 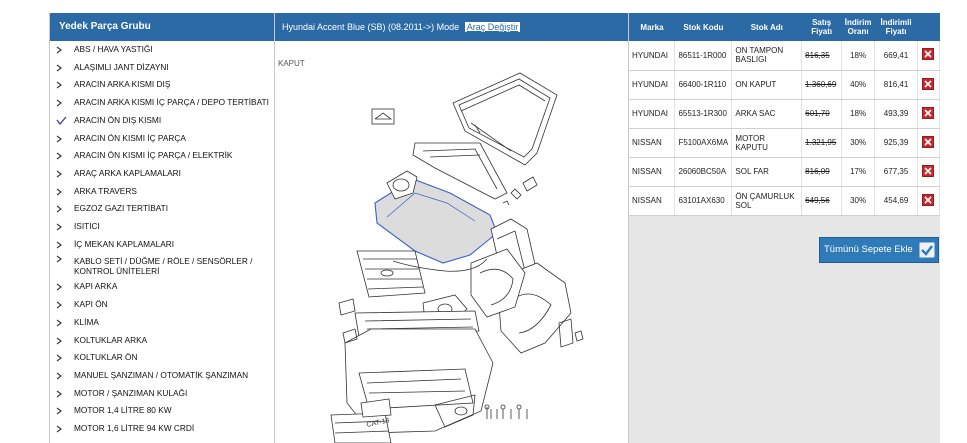 What do you see at coordinates (896, 56) in the screenshot?
I see `cell-net-price: 669,41` at bounding box center [896, 56].